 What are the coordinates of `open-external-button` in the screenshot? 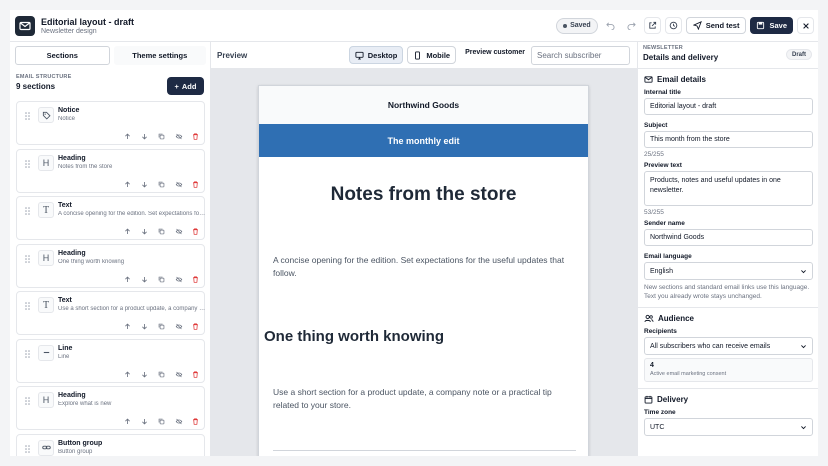 It's located at (652, 25).